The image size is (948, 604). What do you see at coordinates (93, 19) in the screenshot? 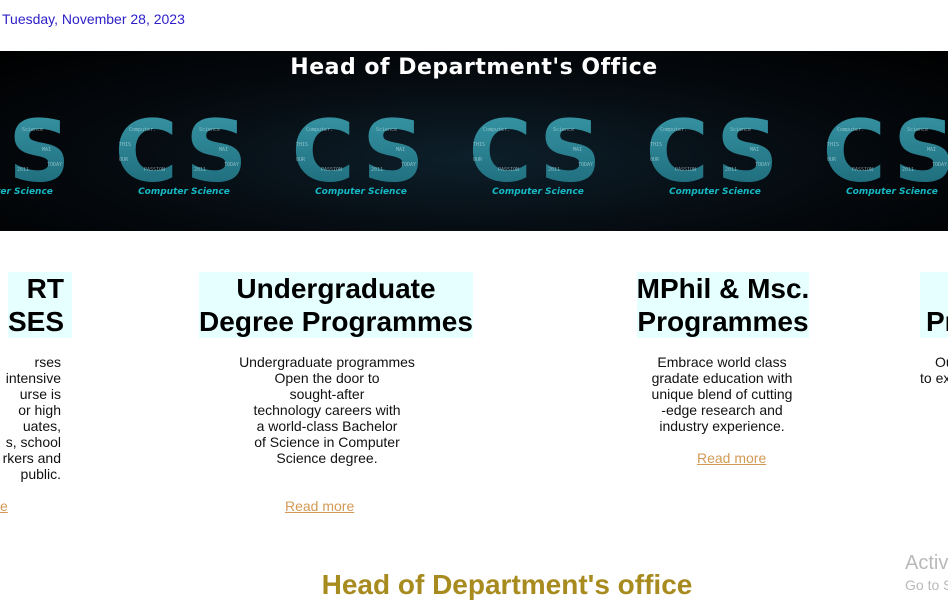
I see `date-display: Tuesday, November 28, 2023` at bounding box center [93, 19].